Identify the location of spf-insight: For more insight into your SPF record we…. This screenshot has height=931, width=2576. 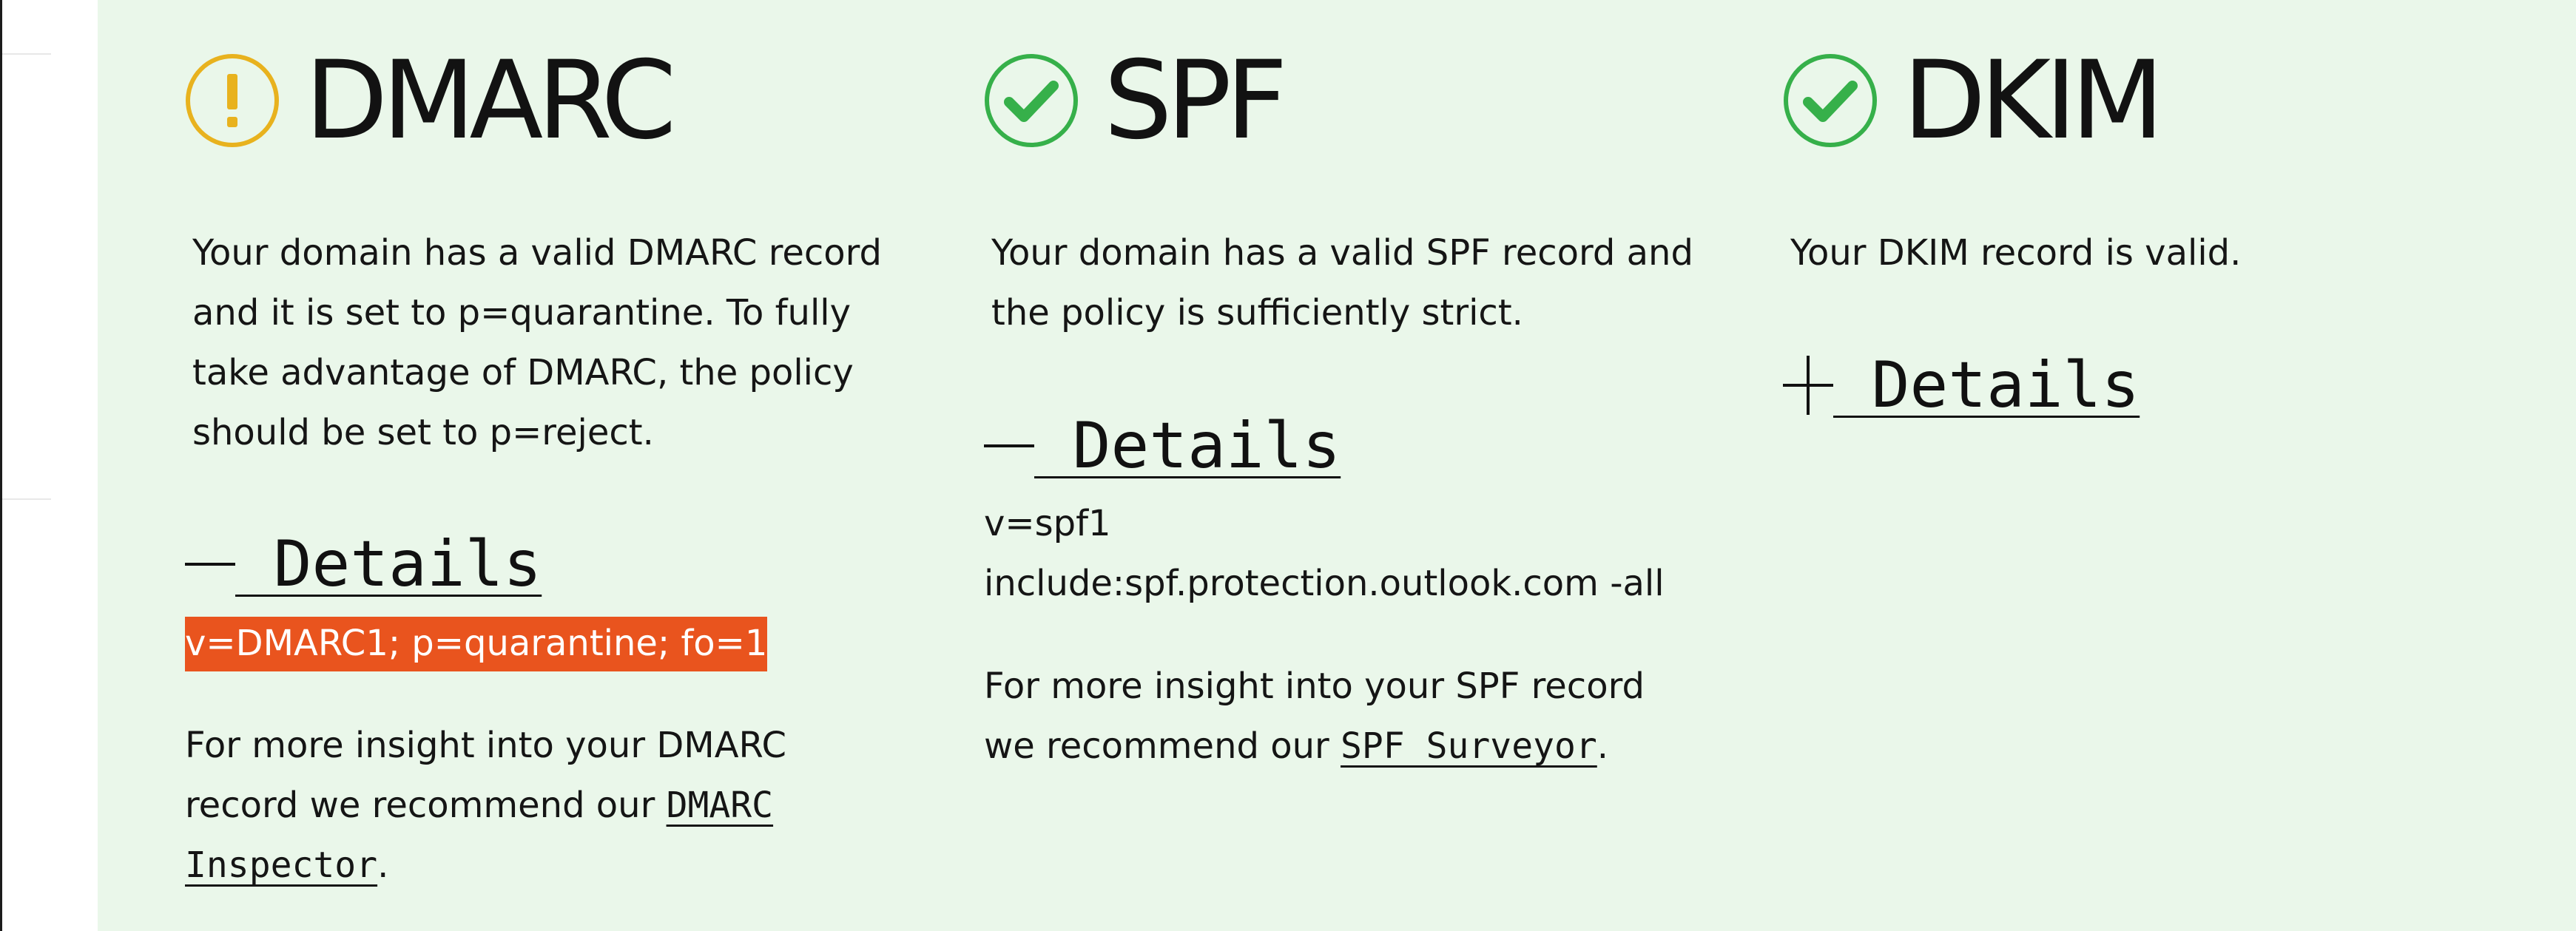
(1314, 716).